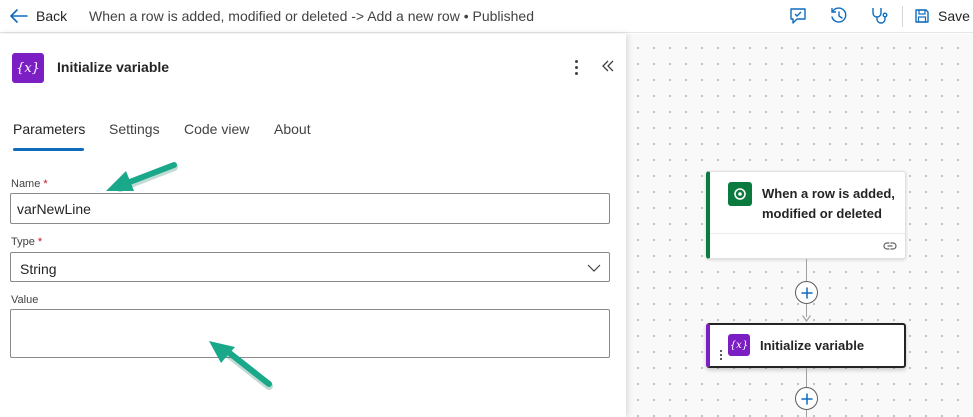 Image resolution: width=973 pixels, height=417 pixels. I want to click on stethoscope-icon, so click(880, 16).